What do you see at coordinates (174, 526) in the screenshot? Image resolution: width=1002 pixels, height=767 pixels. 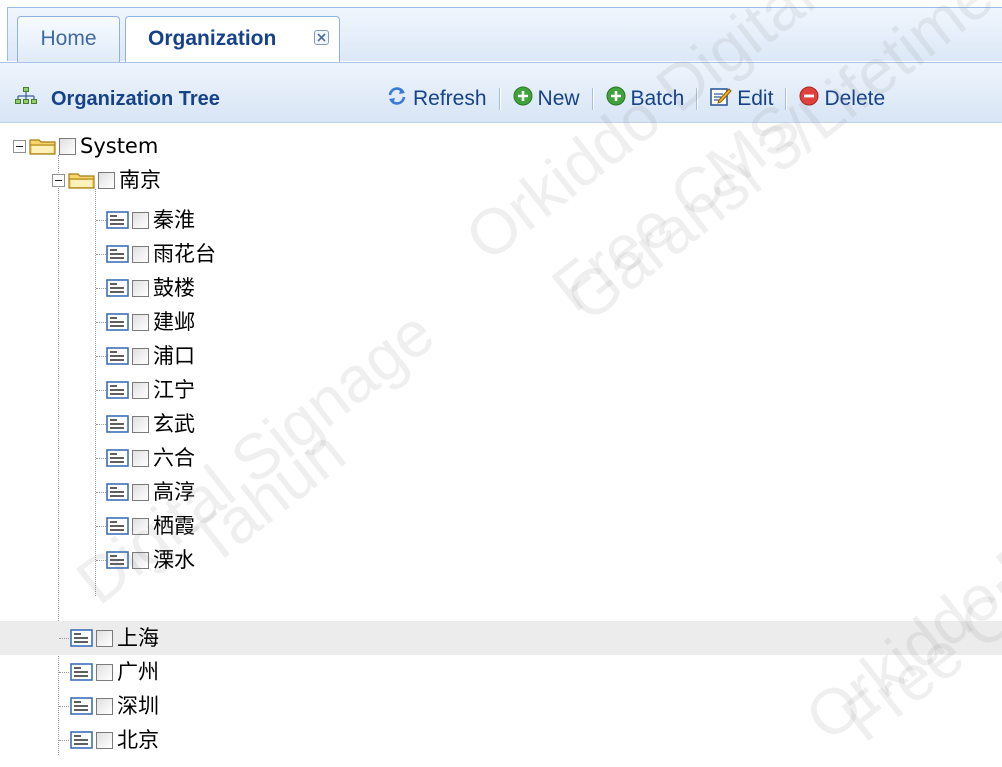 I see `tree-node-label: 栖霞` at bounding box center [174, 526].